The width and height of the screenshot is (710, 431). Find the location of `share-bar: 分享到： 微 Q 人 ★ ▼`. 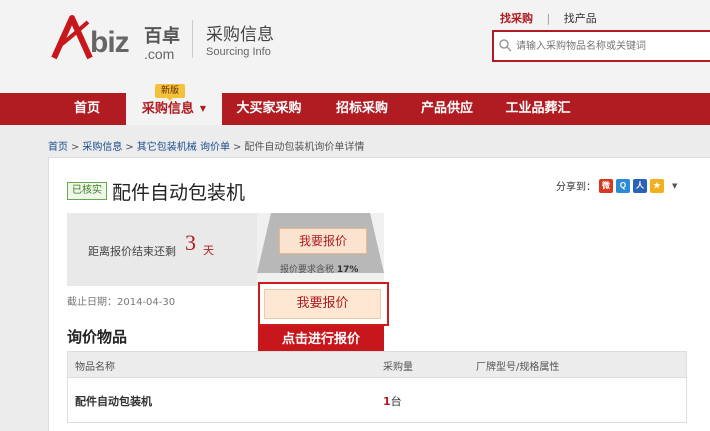

share-bar: 分享到： 微 Q 人 ★ ▼ is located at coordinates (616, 185).